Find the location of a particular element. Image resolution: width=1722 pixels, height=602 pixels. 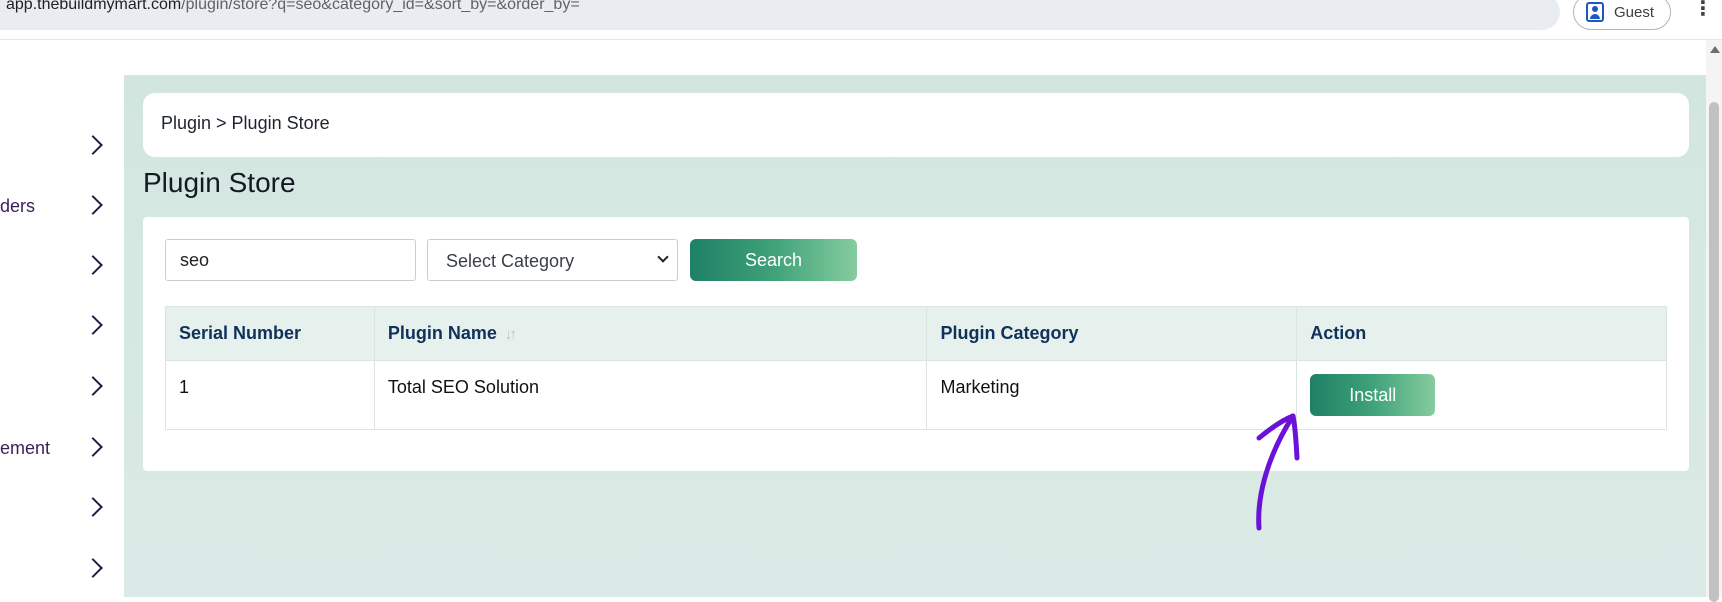

cell-serial: 1 is located at coordinates (270, 395).